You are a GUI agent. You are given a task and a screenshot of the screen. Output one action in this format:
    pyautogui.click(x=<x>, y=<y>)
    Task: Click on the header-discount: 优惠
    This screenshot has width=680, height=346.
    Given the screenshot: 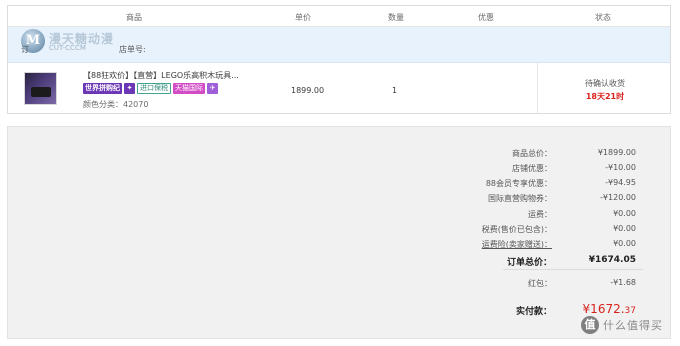 What is the action you would take?
    pyautogui.click(x=486, y=17)
    